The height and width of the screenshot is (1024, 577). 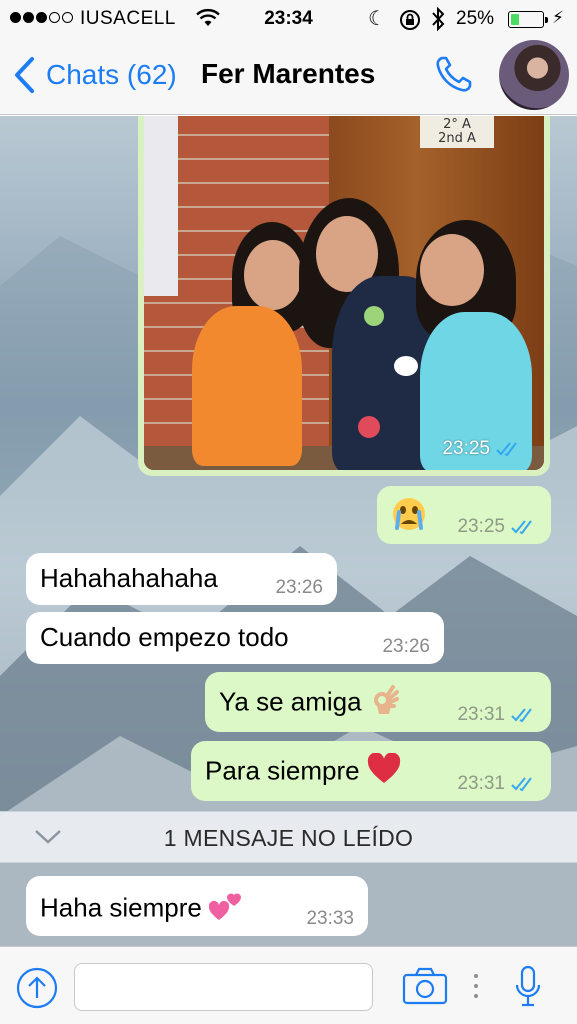 I want to click on unread-messages-divider: 1 MENSAJE NO LEÍDO, so click(x=288, y=837).